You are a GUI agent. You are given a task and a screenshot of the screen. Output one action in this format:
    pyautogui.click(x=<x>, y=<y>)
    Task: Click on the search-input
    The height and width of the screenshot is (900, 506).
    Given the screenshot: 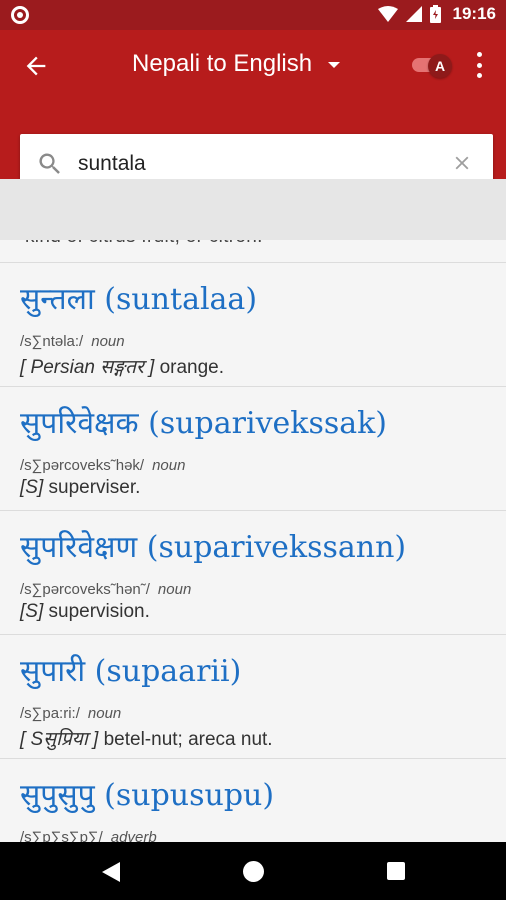 What is the action you would take?
    pyautogui.click(x=258, y=164)
    